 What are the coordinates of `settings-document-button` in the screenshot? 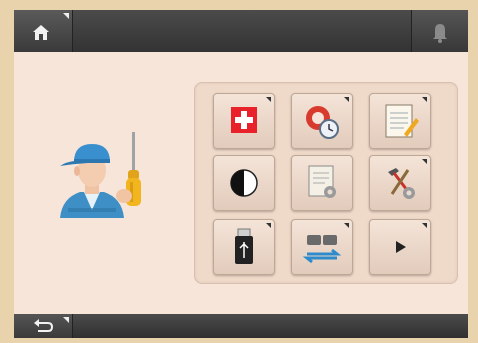 It's located at (322, 183).